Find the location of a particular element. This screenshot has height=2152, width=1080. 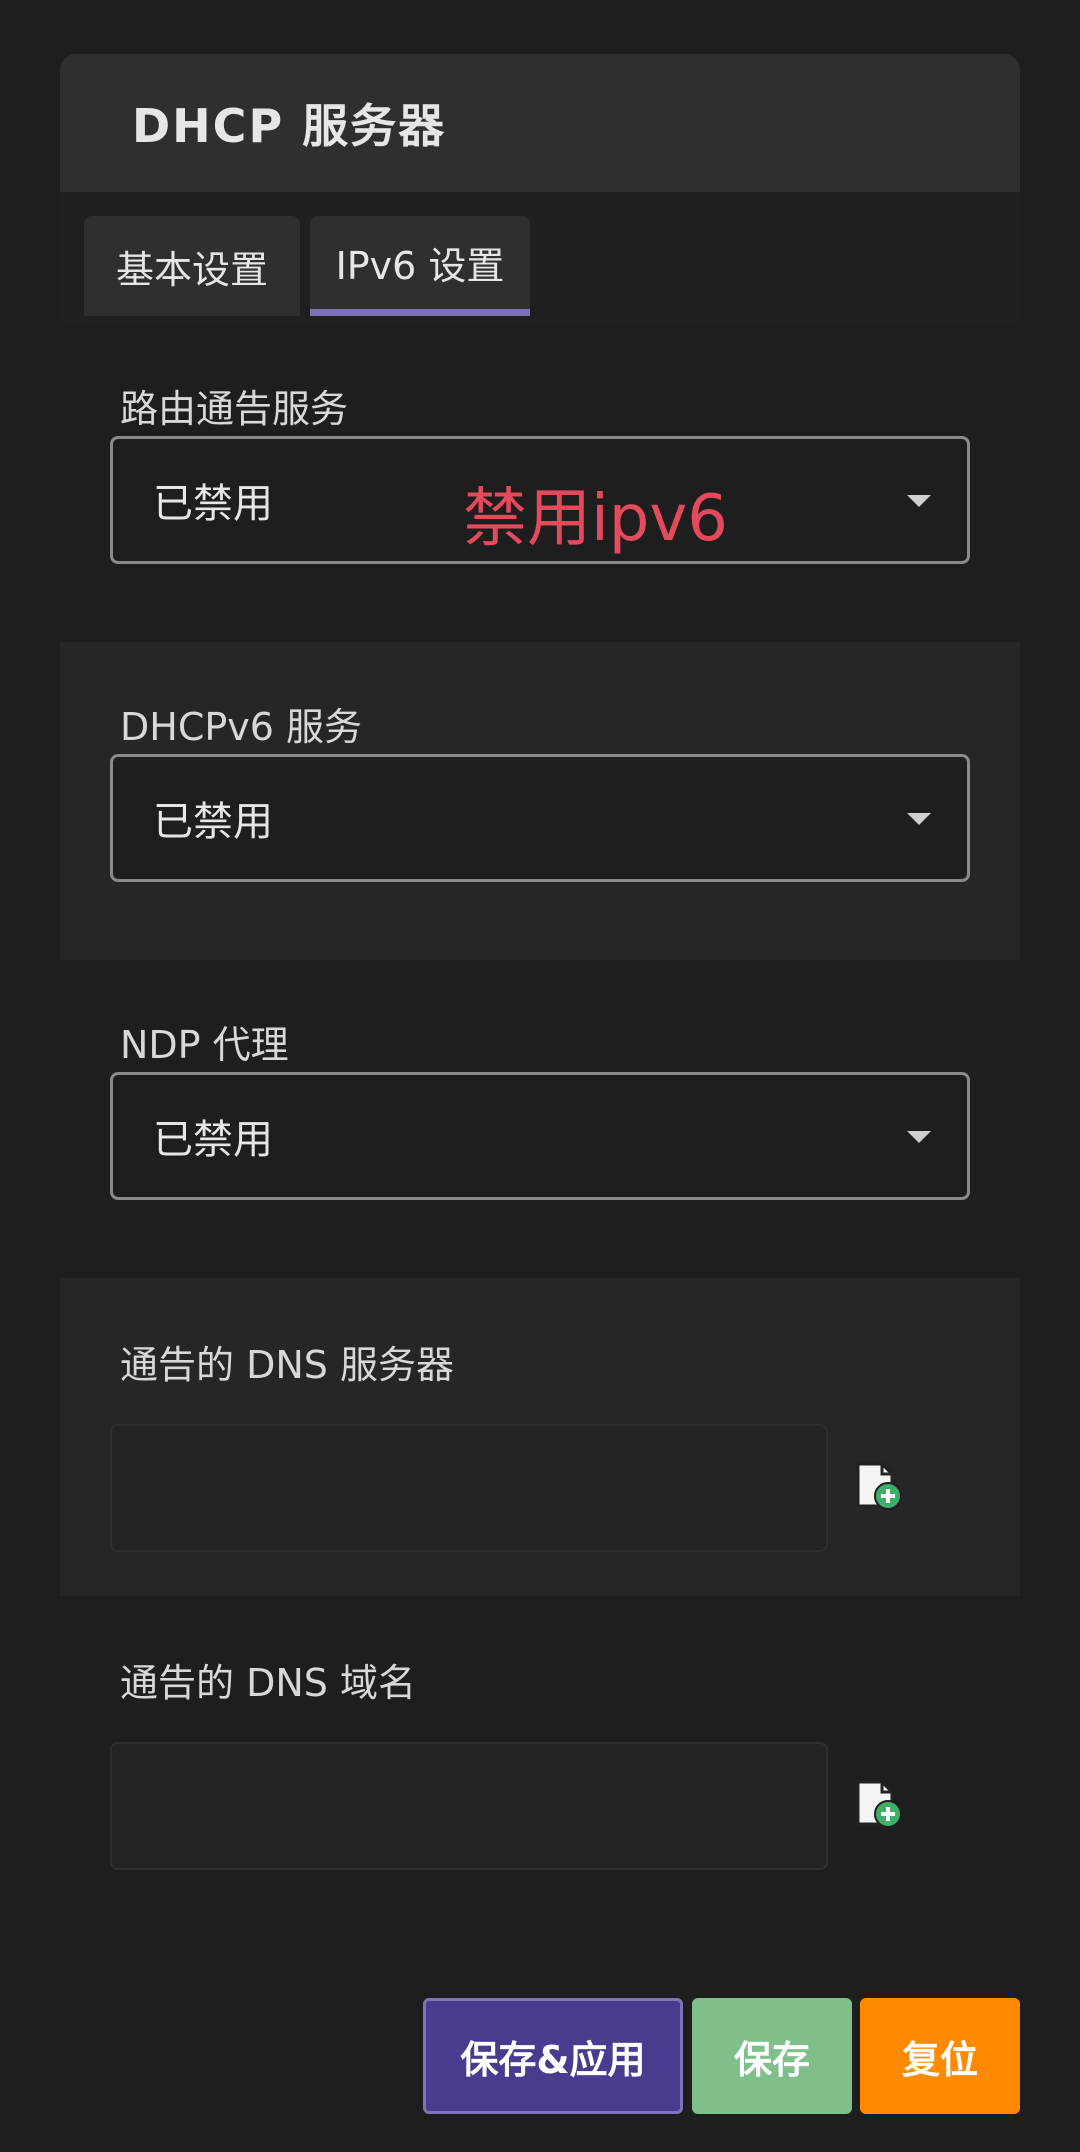

dns-servers-label: 通告的 DNS 服务器 is located at coordinates (287, 1365).